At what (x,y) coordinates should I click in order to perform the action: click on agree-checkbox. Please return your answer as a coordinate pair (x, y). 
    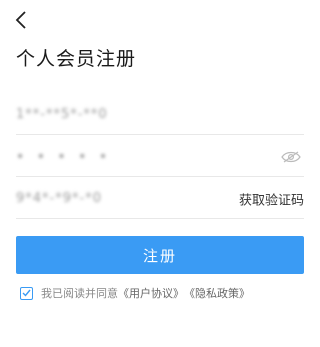
    Looking at the image, I should click on (26, 293).